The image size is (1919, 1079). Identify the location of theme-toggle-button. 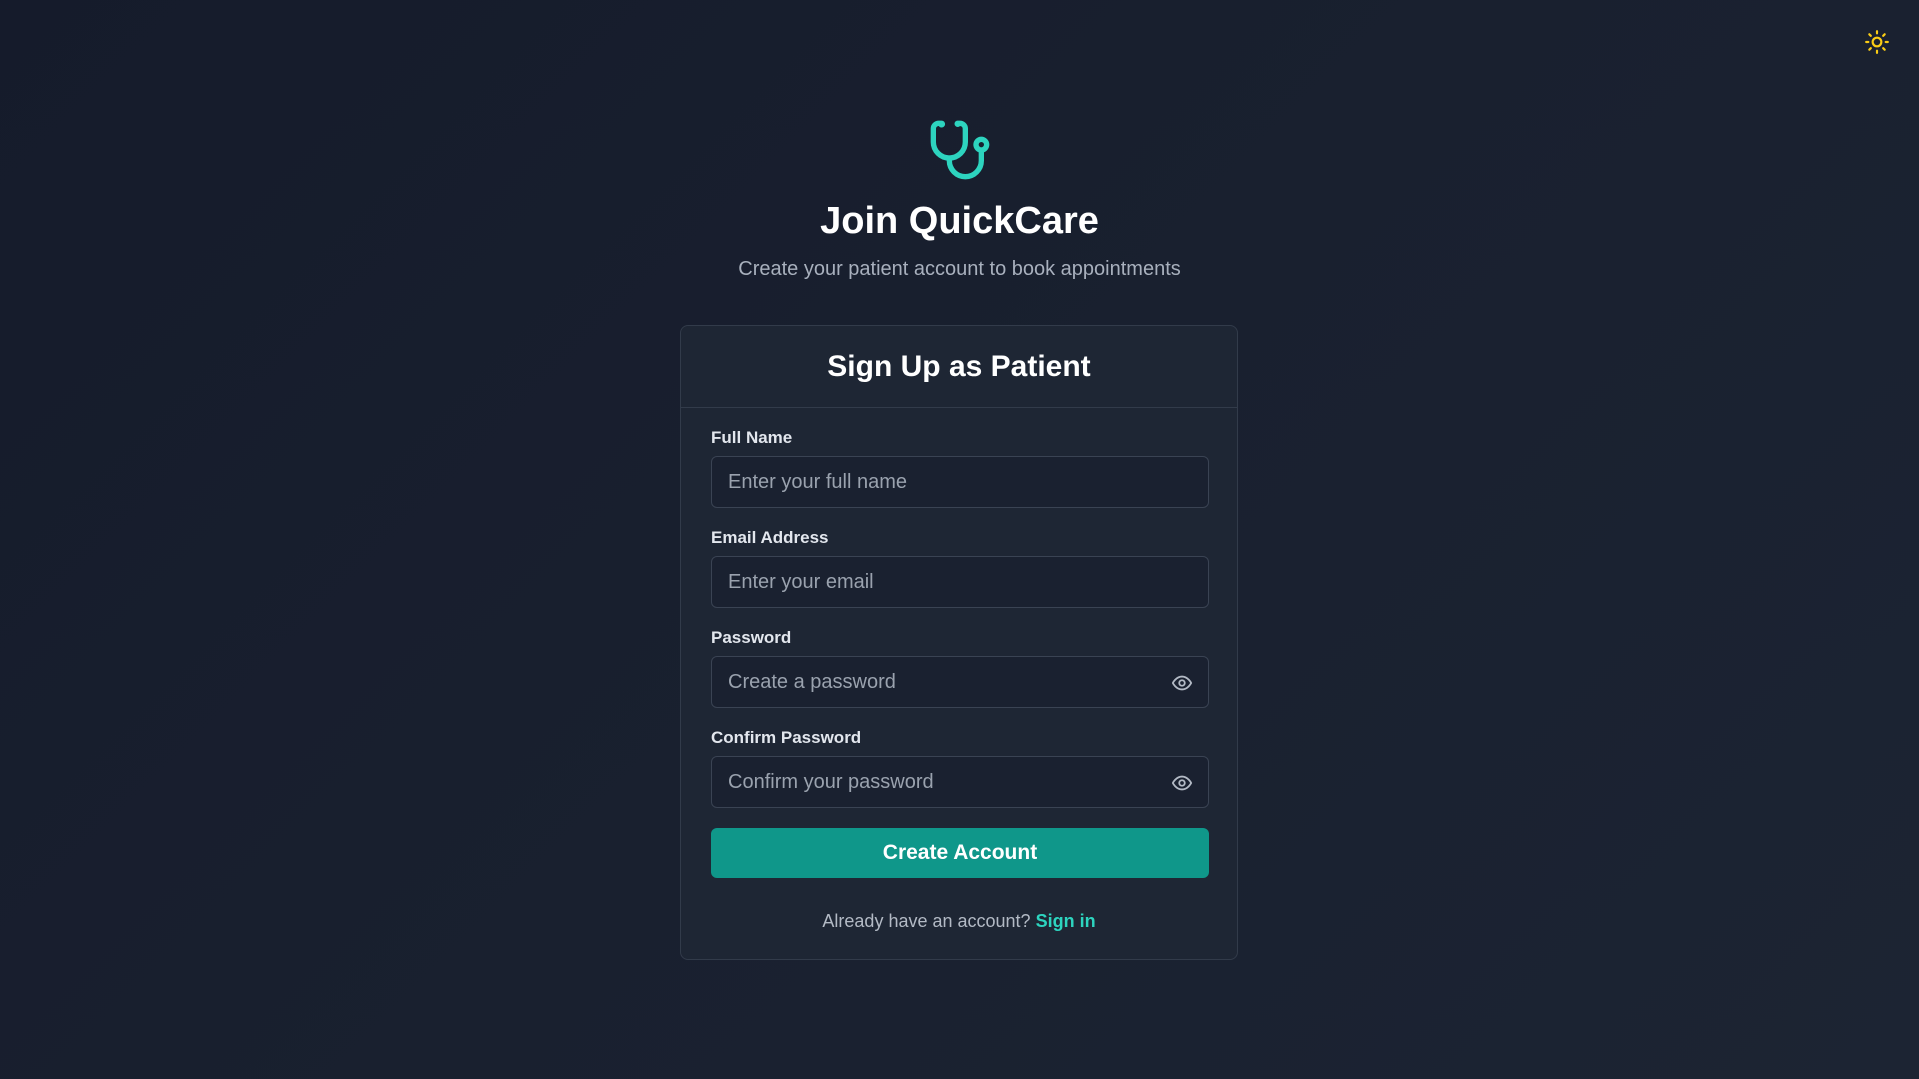
(1877, 42).